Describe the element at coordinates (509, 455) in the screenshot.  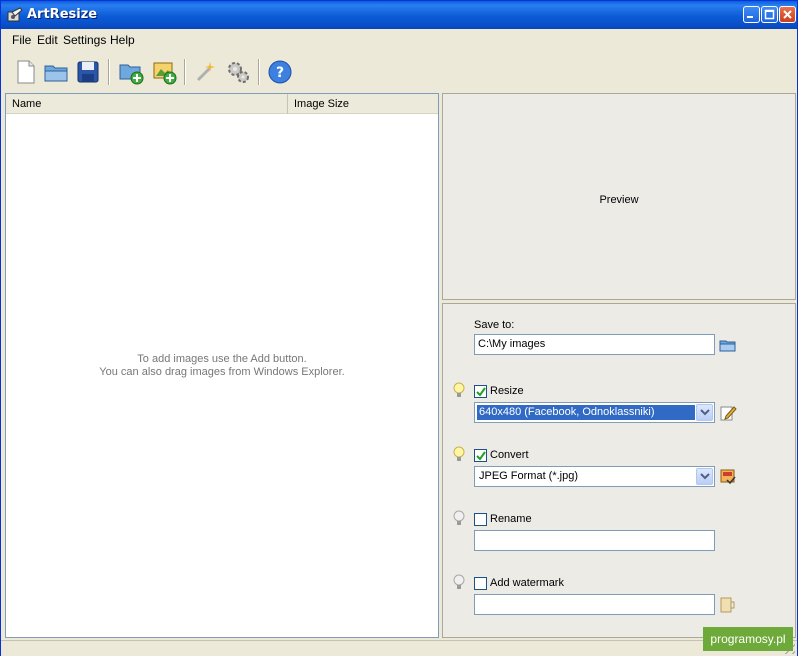
I see `convert-label: Convert` at that location.